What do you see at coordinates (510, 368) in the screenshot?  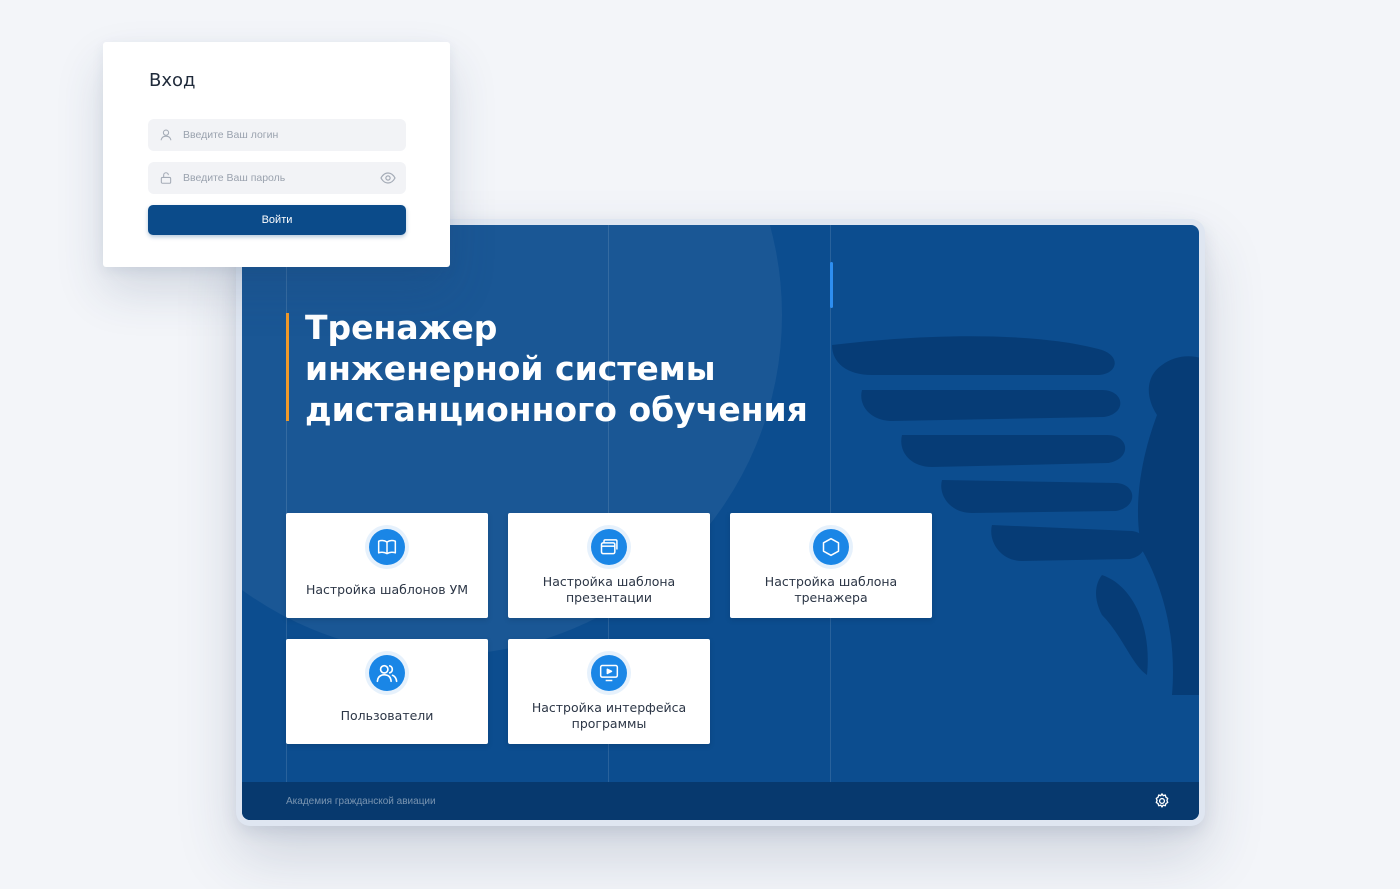 I see `hero-title-line: инженерной системы` at bounding box center [510, 368].